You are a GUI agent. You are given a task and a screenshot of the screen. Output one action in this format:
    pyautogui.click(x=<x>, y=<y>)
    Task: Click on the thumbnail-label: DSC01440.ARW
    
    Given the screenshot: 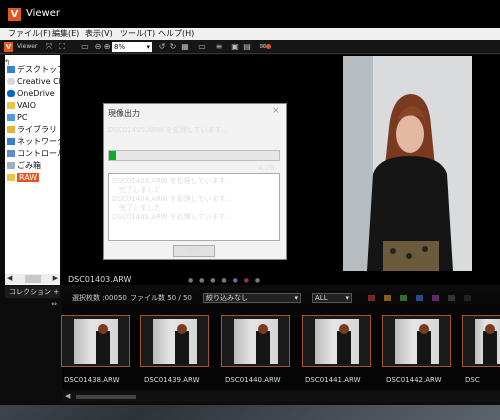 What is the action you would take?
    pyautogui.click(x=253, y=380)
    